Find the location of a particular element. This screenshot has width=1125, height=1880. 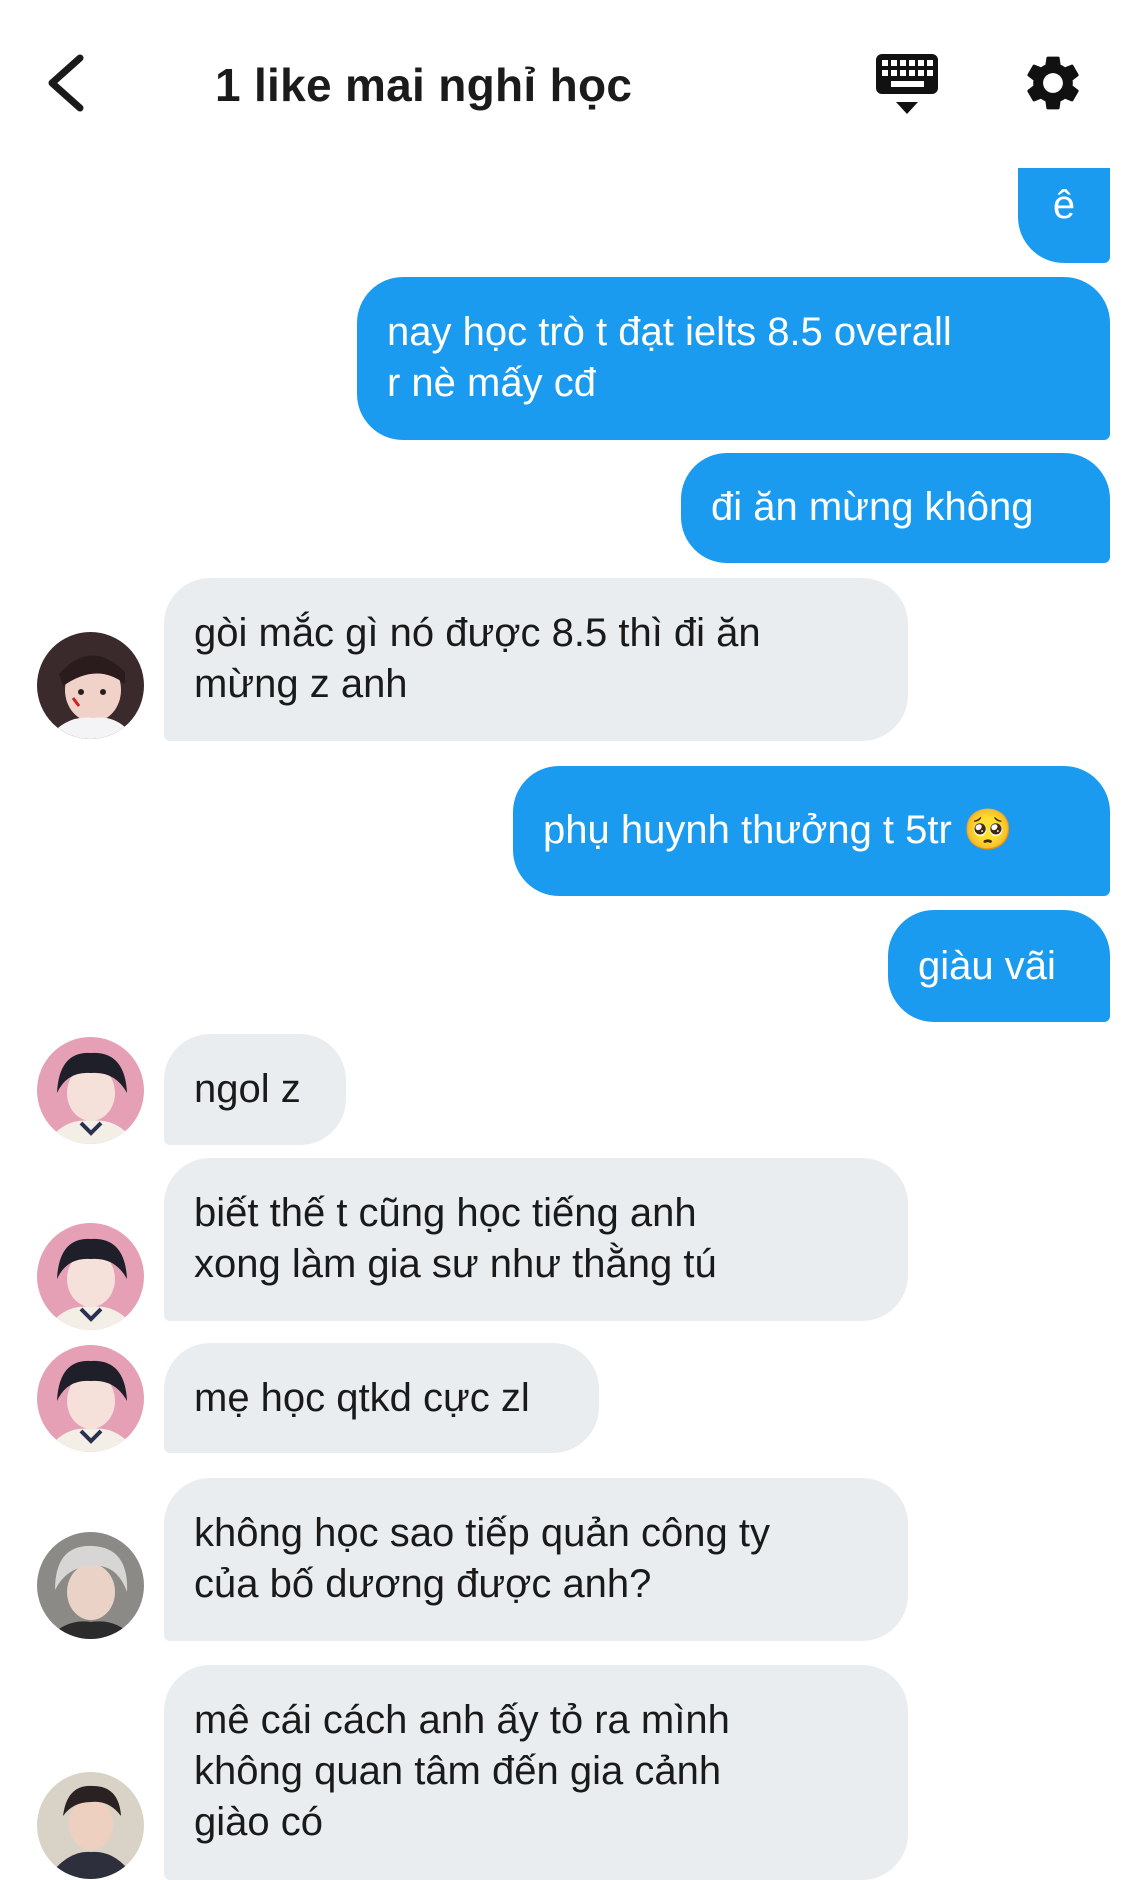

chevron-left-icon is located at coordinates (66, 83).